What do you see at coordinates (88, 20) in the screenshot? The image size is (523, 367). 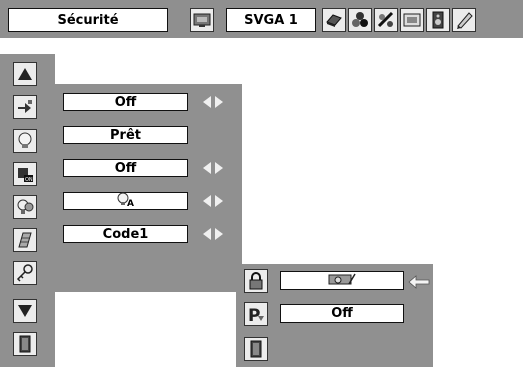 I see `menu-title: Sécurité` at bounding box center [88, 20].